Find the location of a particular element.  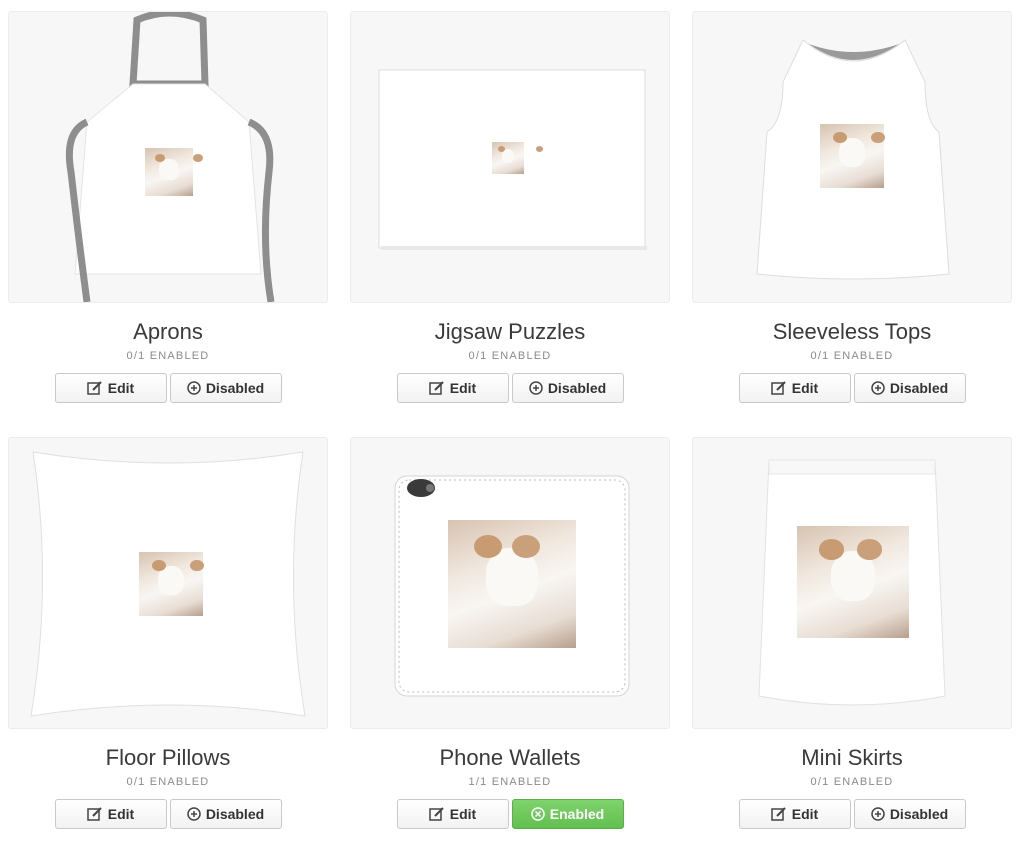

product-image-aprons is located at coordinates (168, 157).